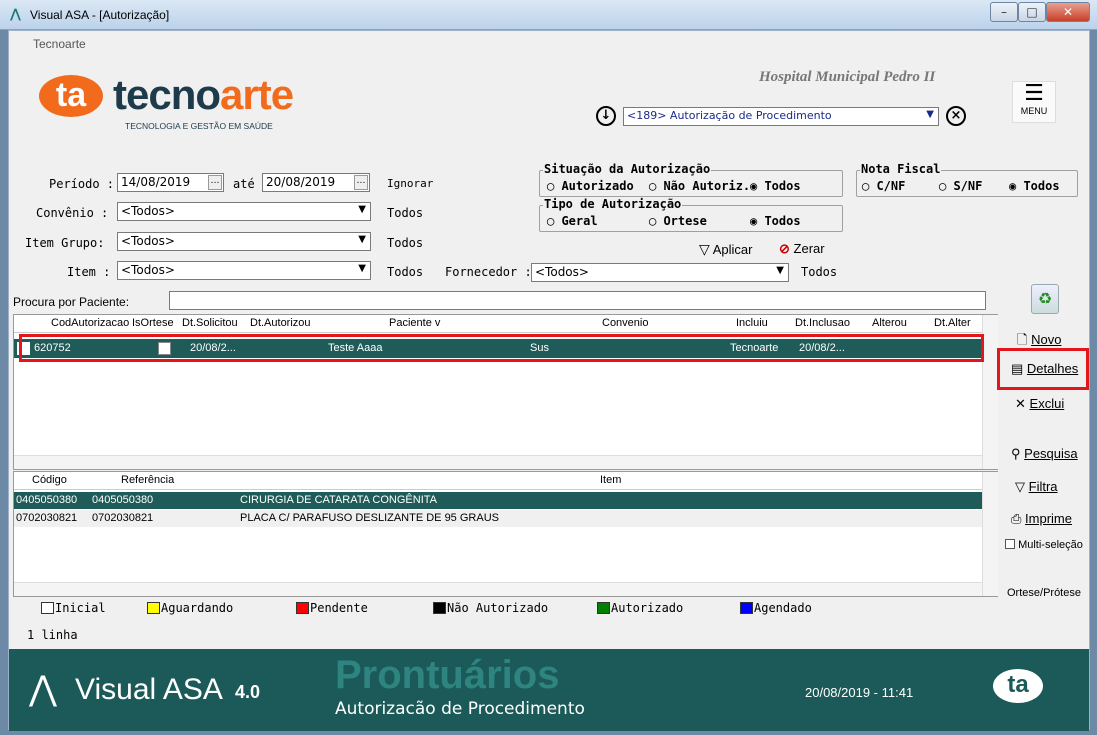 This screenshot has width=1097, height=735. Describe the element at coordinates (775, 186) in the screenshot. I see `radio-todos-situacao: ◉ Todos` at that location.